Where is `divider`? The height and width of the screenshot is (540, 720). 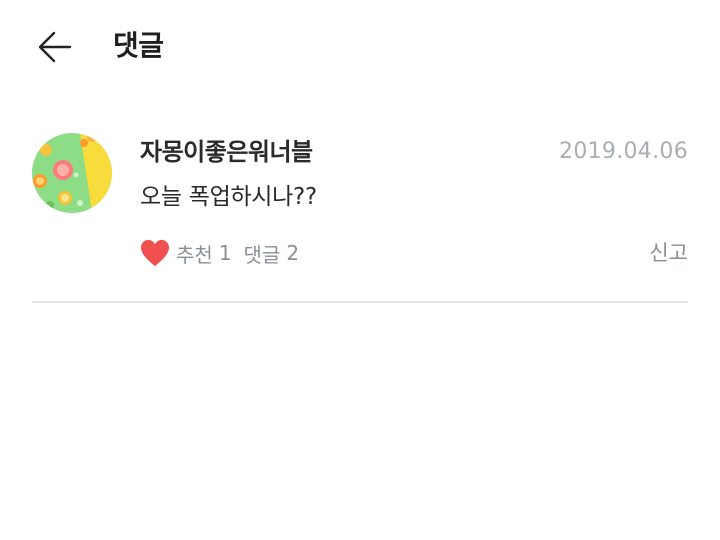 divider is located at coordinates (360, 302).